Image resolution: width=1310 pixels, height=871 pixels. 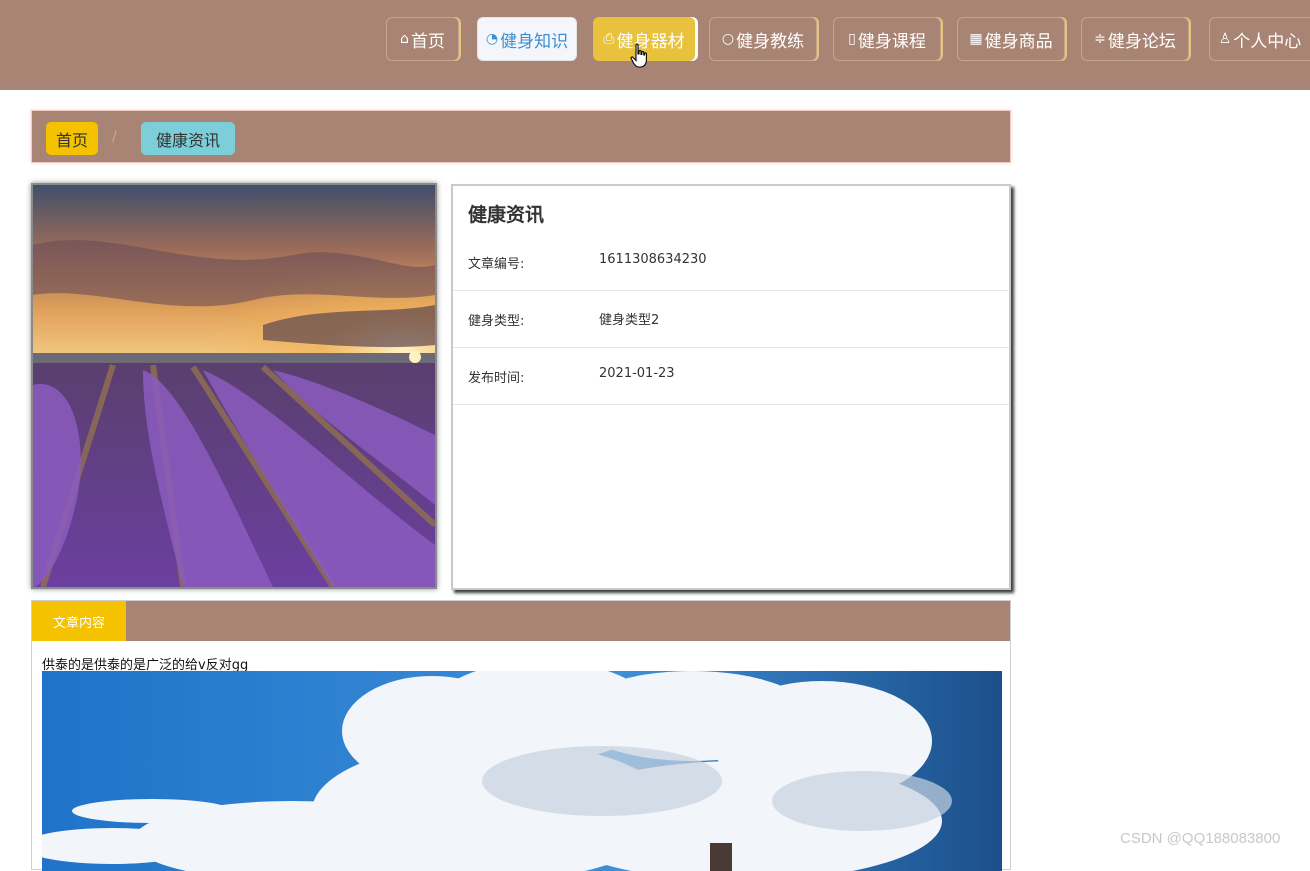 What do you see at coordinates (731, 262) in the screenshot?
I see `info-row-article-id: 文章编号: 1611308634230` at bounding box center [731, 262].